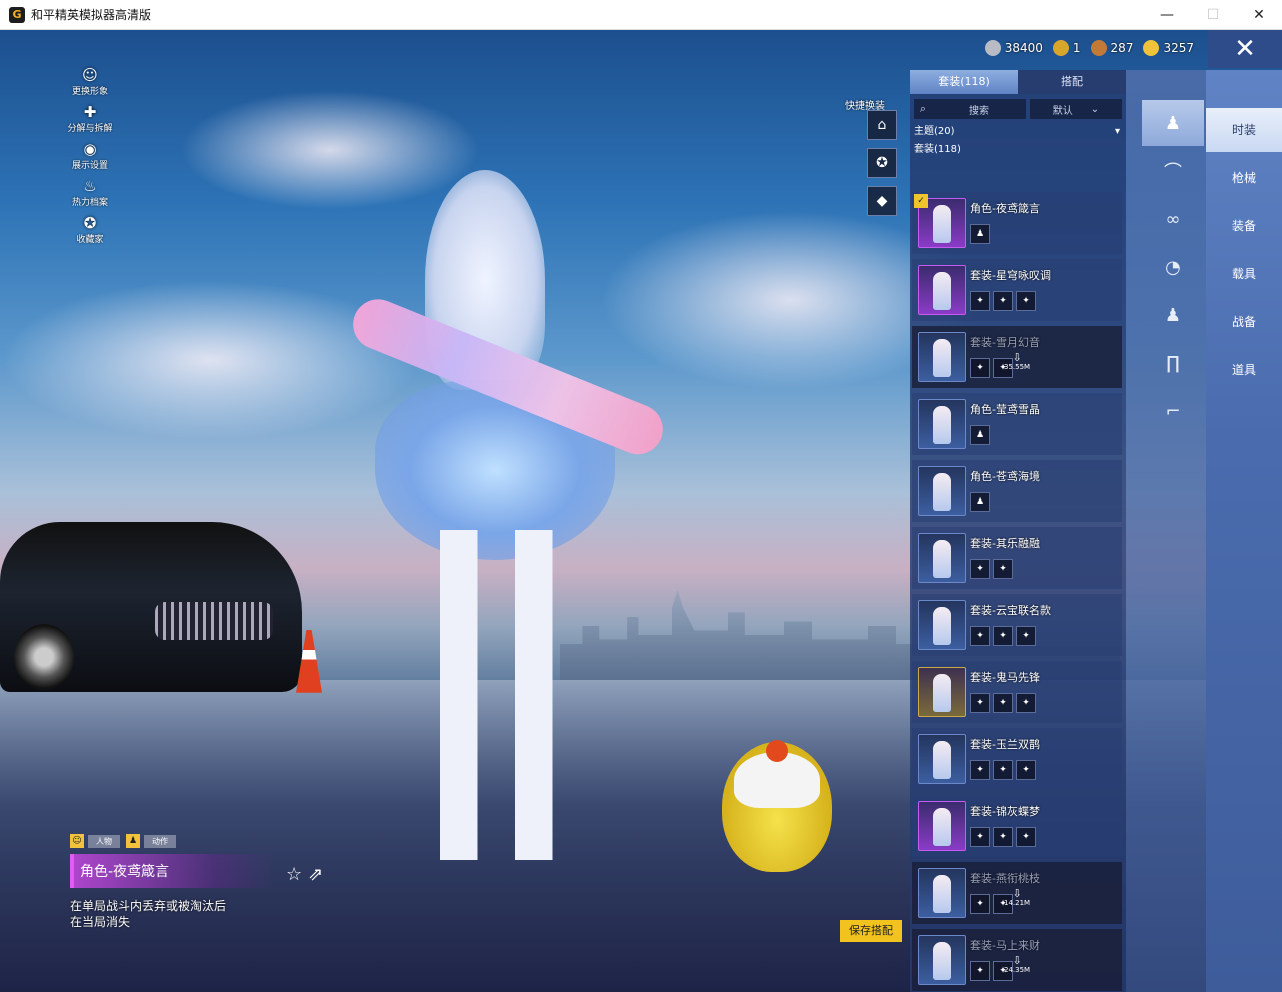  Describe the element at coordinates (294, 874) in the screenshot. I see `favorite-star-icon: ☆` at that location.